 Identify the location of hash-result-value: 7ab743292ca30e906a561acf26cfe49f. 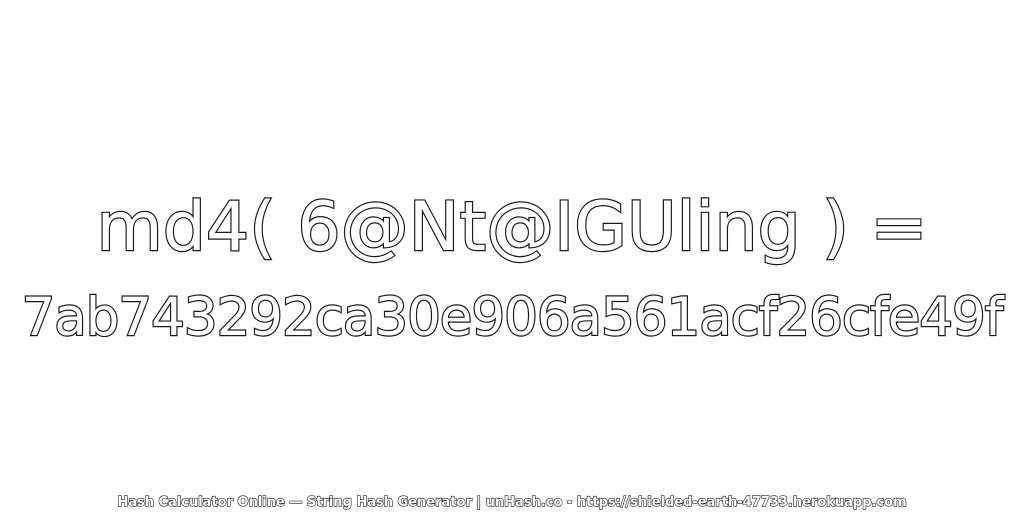
(512, 317).